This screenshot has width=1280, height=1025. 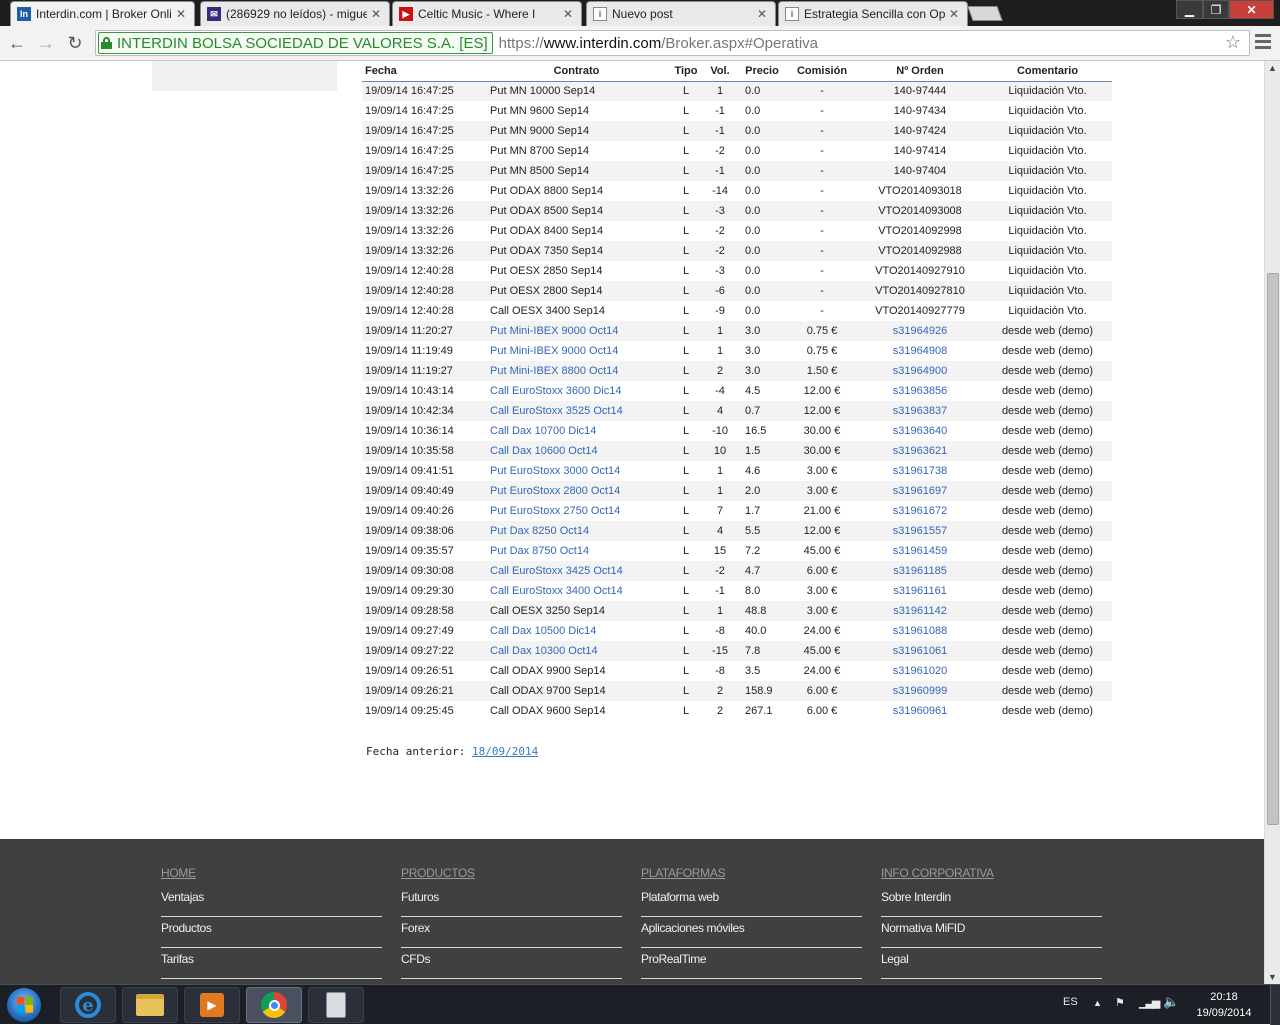 I want to click on start-button, so click(x=24, y=1005).